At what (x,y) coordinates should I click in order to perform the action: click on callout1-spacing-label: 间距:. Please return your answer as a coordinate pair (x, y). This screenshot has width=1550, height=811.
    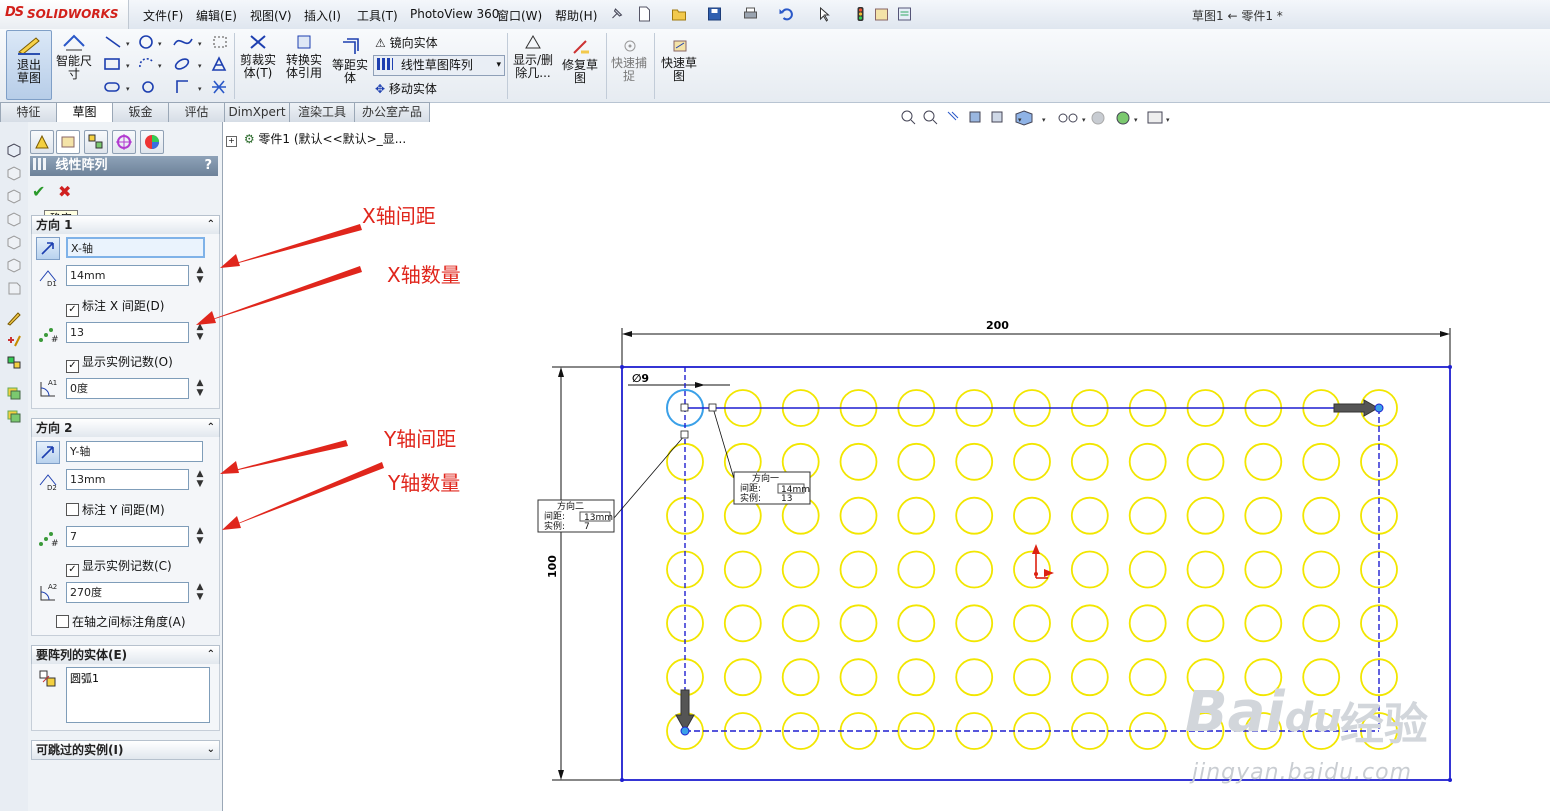
    Looking at the image, I should click on (750, 488).